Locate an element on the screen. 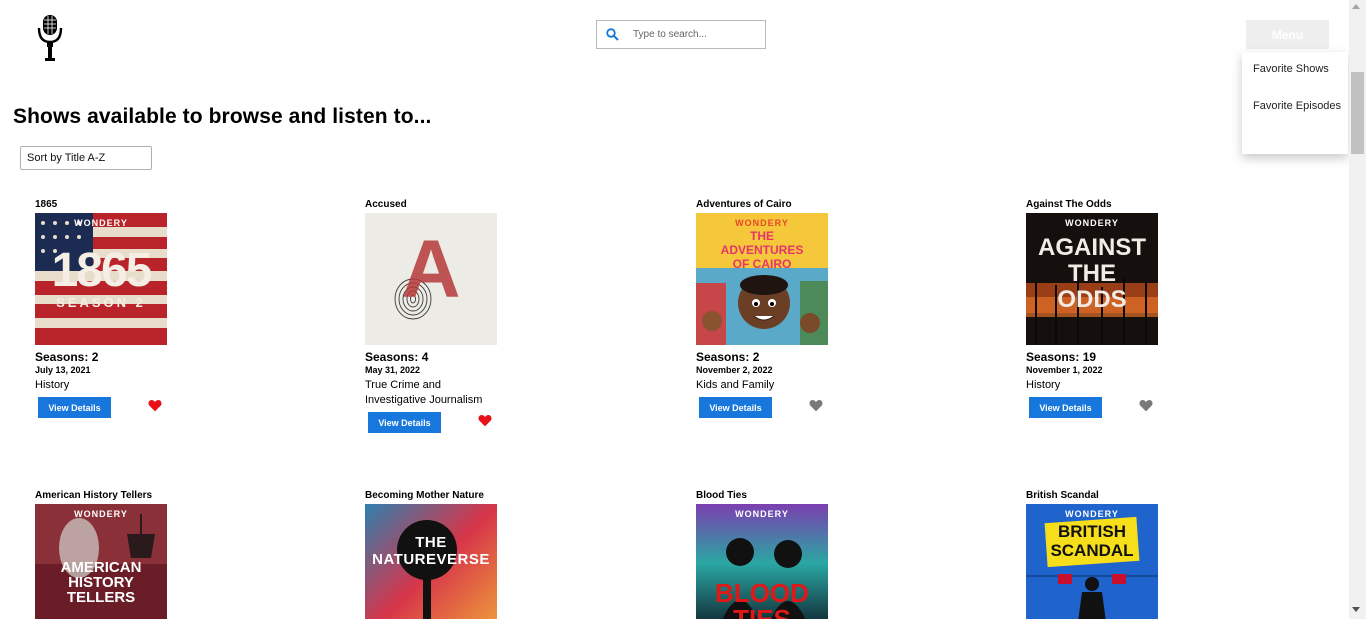  show-cover-image: THE NATUREVERSE is located at coordinates (431, 561).